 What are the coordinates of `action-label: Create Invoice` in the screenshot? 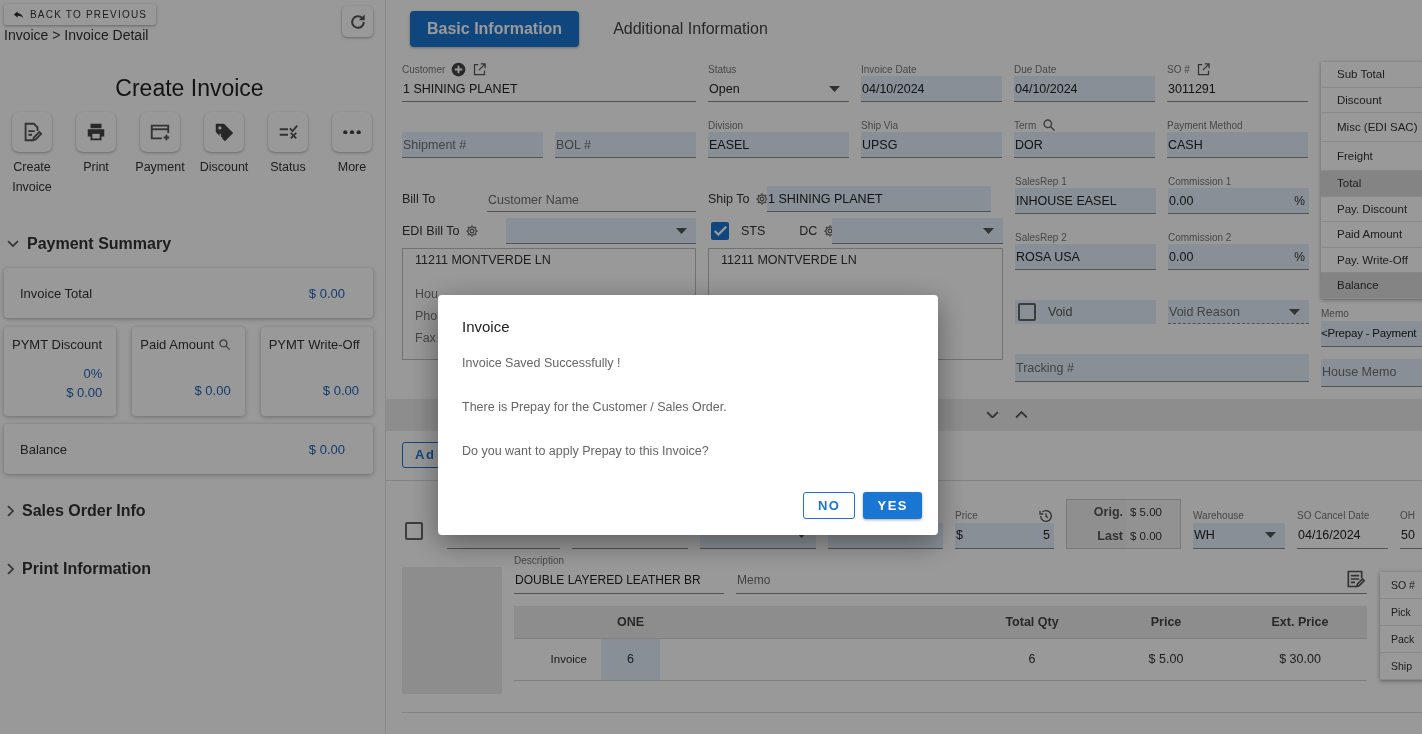 It's located at (32, 177).